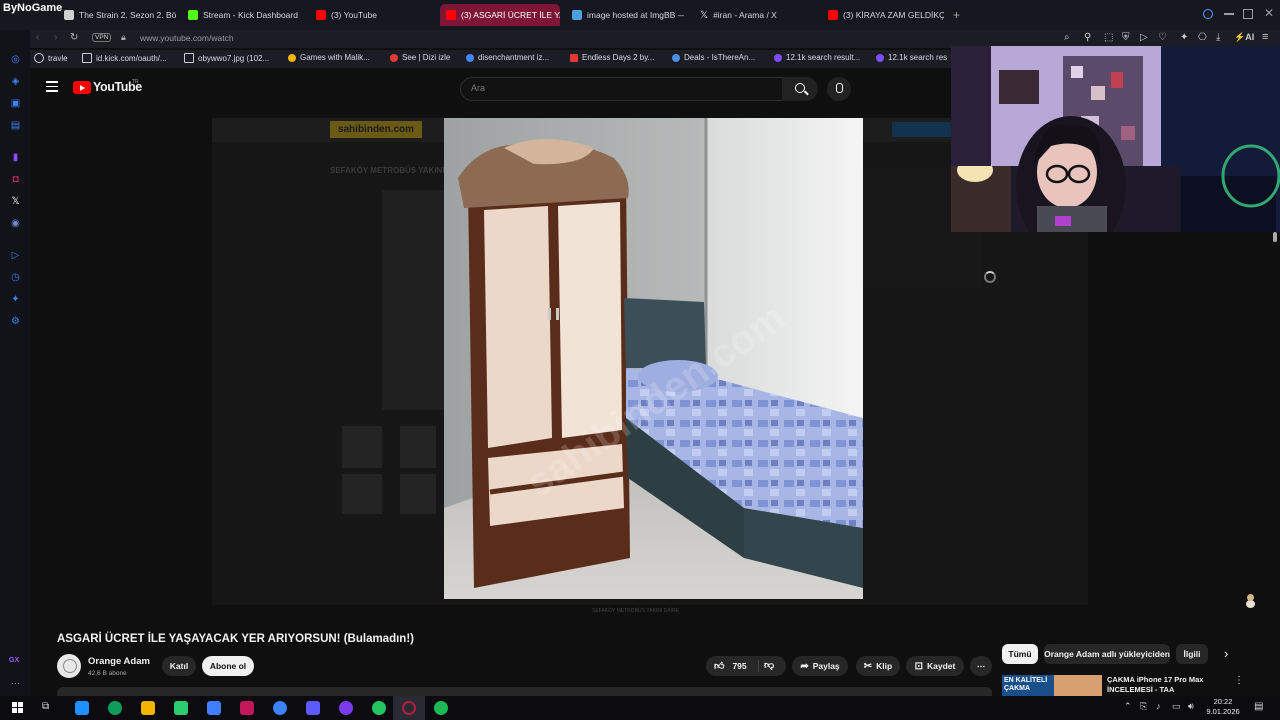  I want to click on discord-taskbar-icon, so click(346, 708).